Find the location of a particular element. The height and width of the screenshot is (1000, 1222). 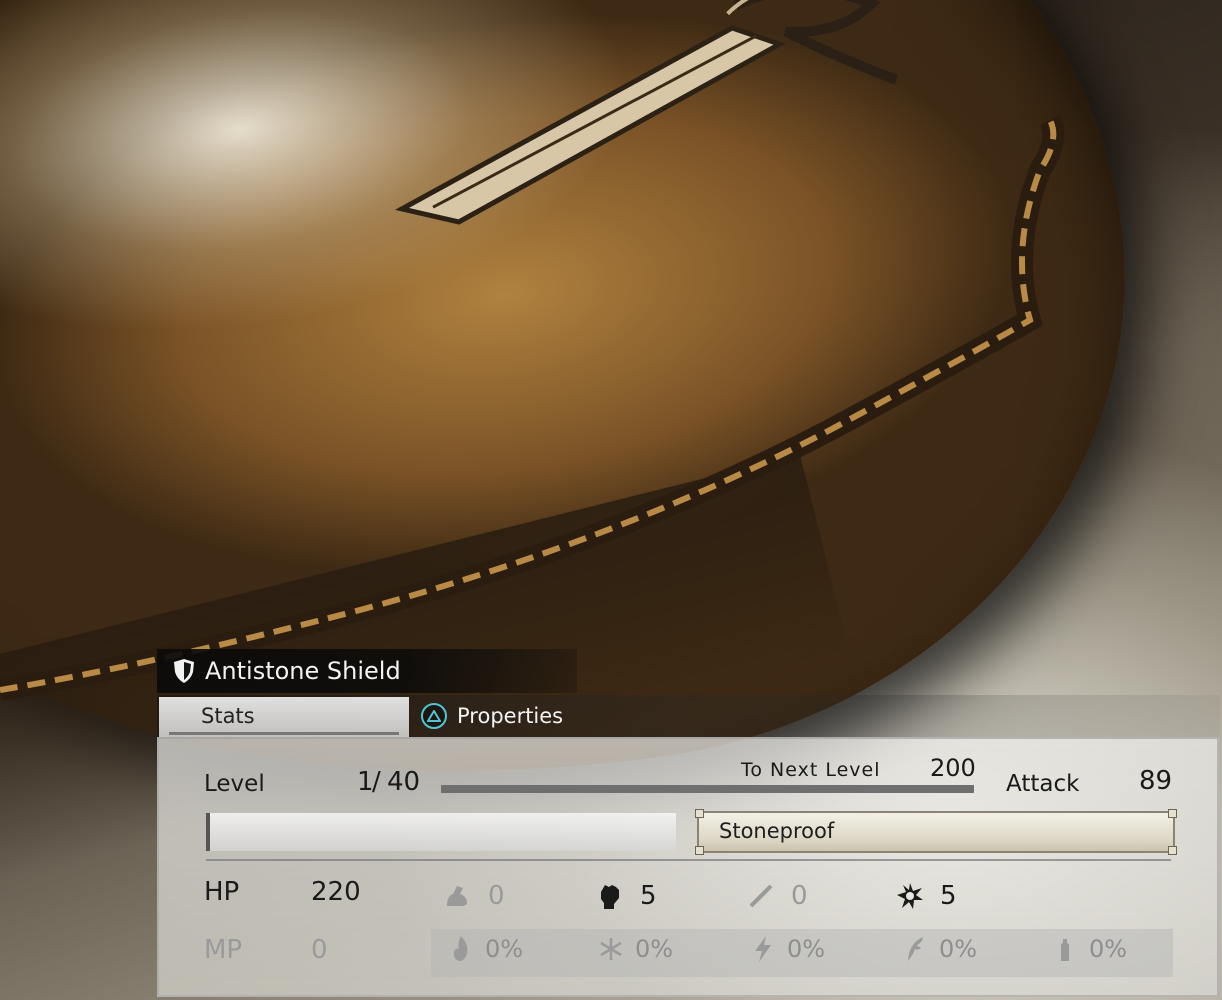

strength-arm-icon is located at coordinates (457, 896).